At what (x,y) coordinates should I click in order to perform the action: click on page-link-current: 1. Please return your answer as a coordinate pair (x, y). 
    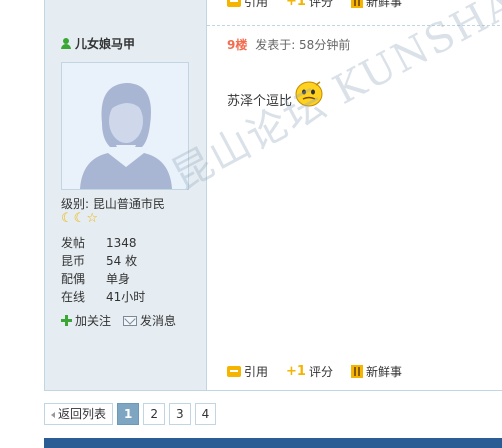
    Looking at the image, I should click on (128, 414).